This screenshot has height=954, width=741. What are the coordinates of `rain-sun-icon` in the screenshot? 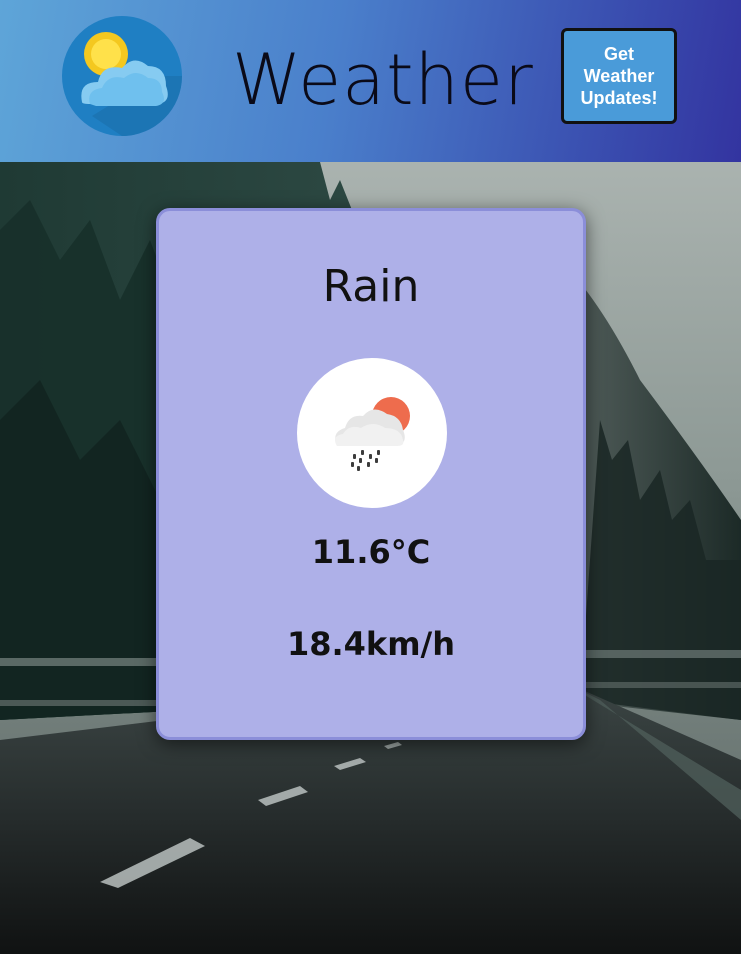 It's located at (372, 434).